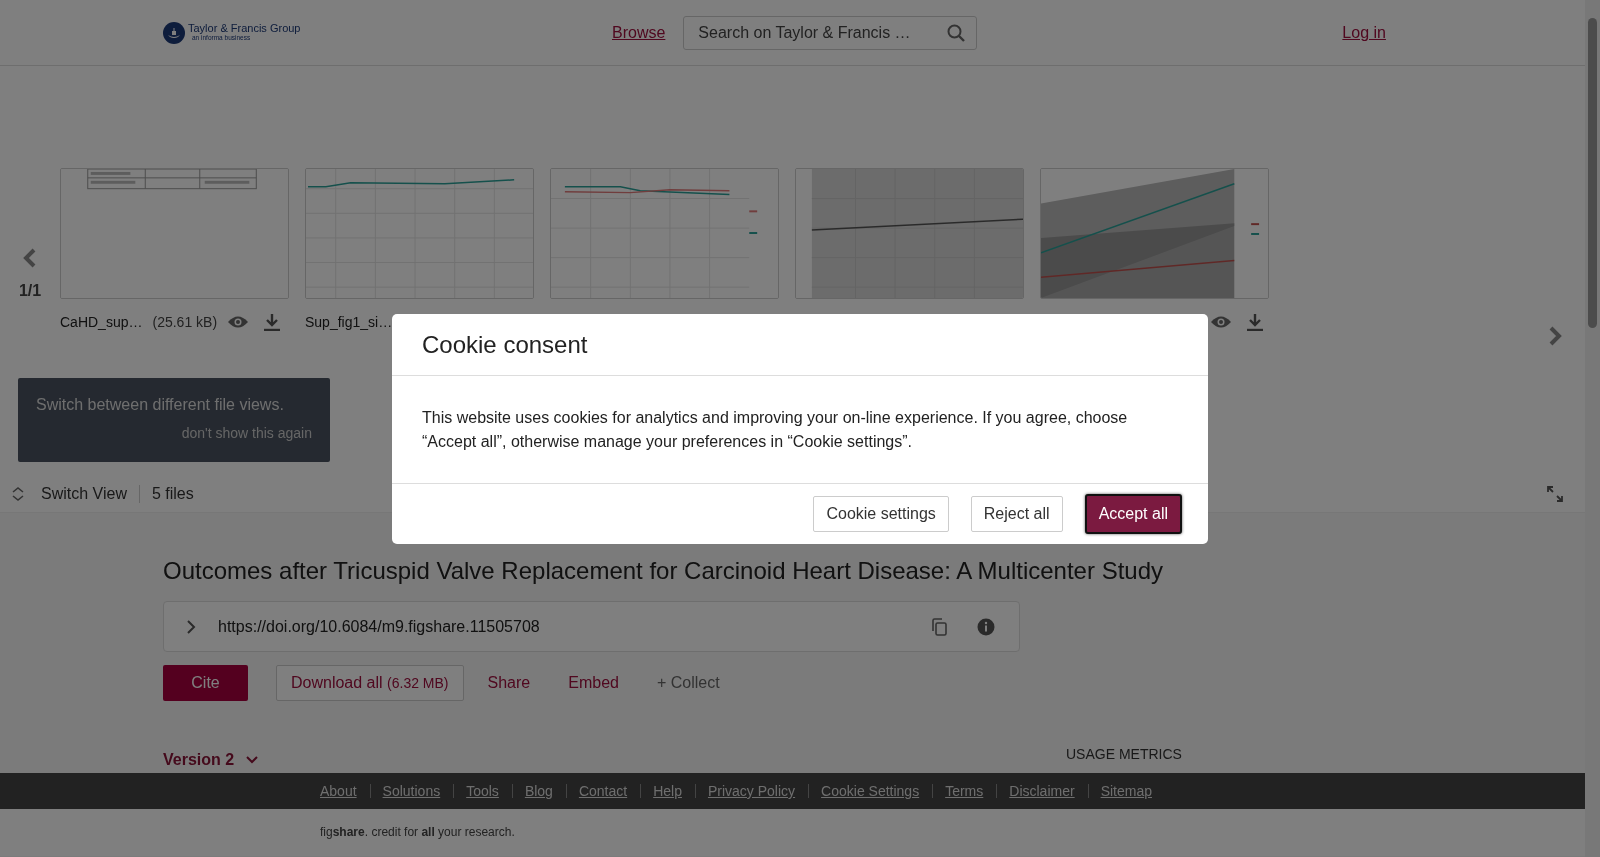 Image resolution: width=1600 pixels, height=857 pixels. What do you see at coordinates (964, 791) in the screenshot?
I see `footer-link: Terms` at bounding box center [964, 791].